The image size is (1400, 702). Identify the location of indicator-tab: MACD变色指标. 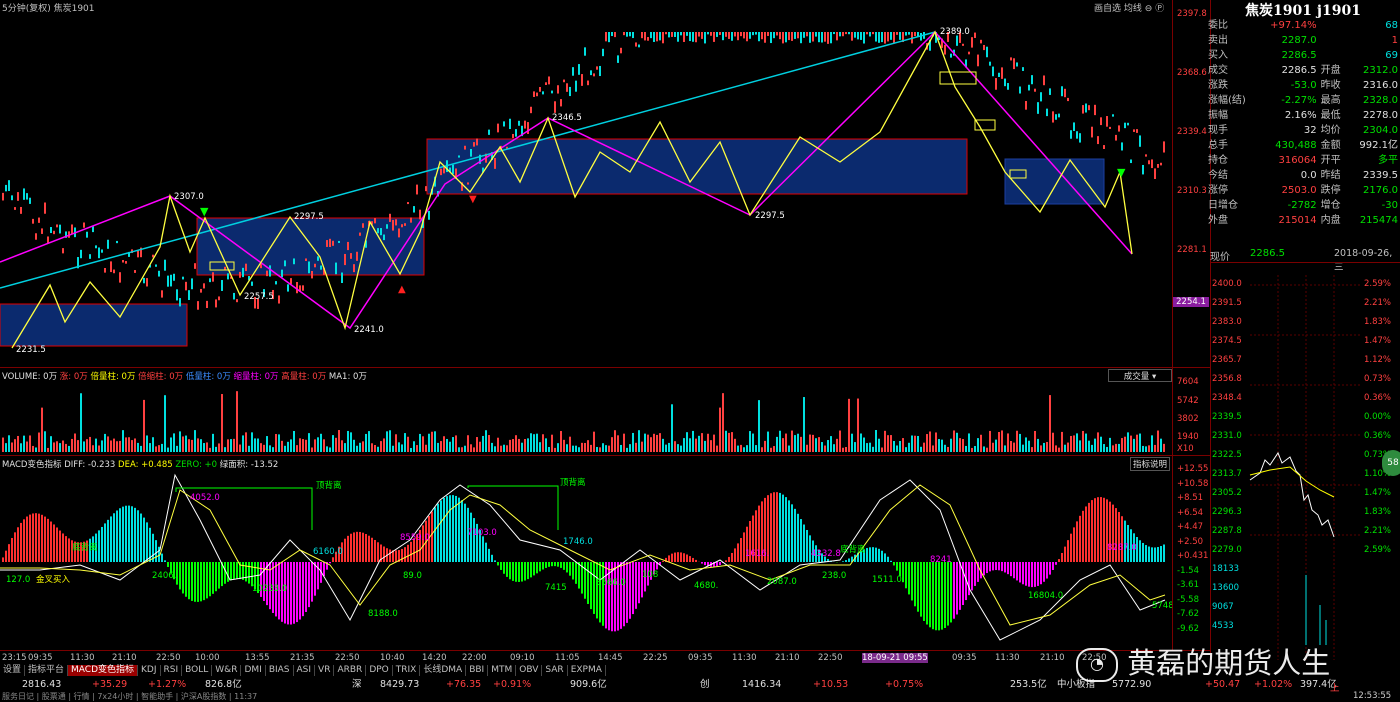
(103, 670).